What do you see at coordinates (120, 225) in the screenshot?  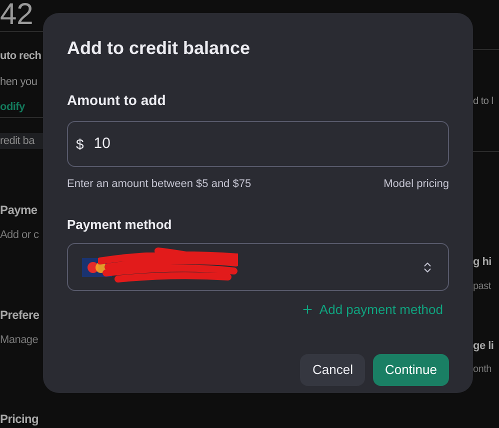 I see `field-label: Payment method` at bounding box center [120, 225].